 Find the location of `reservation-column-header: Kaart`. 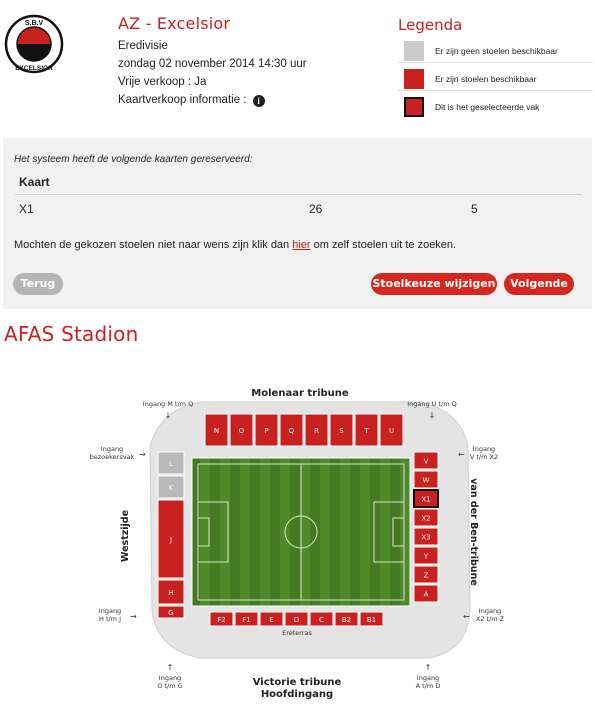

reservation-column-header: Kaart is located at coordinates (34, 182).